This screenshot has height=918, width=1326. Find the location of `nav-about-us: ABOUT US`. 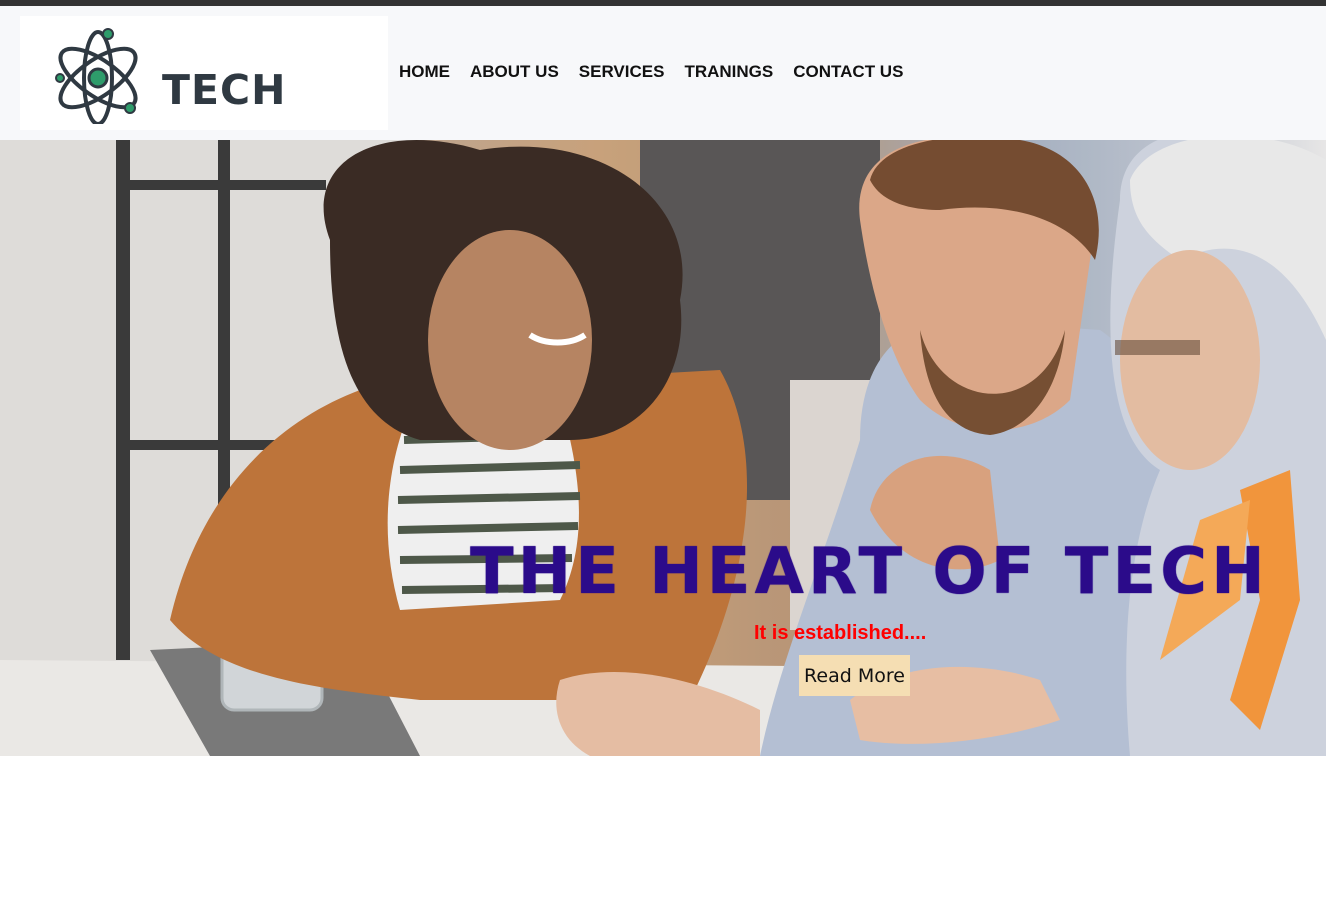

nav-about-us: ABOUT US is located at coordinates (514, 72).